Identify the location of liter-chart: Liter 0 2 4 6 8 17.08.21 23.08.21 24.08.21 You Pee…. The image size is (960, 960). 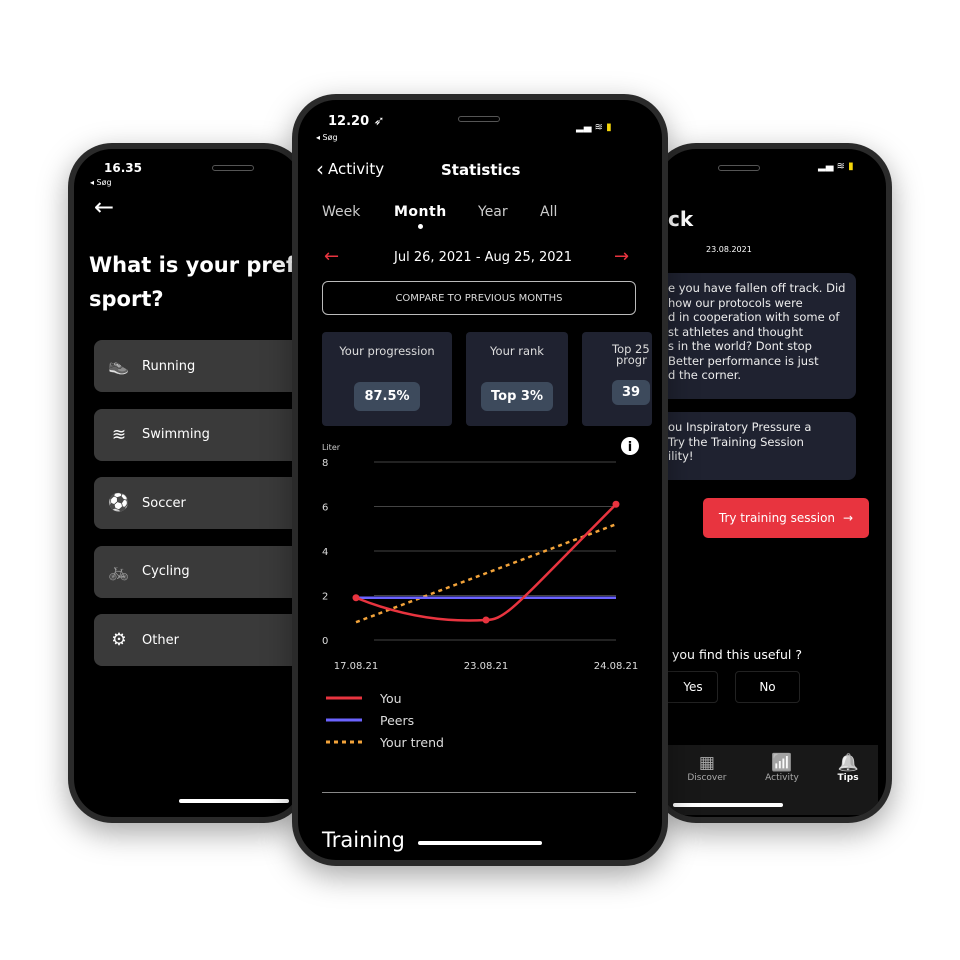
(480, 593).